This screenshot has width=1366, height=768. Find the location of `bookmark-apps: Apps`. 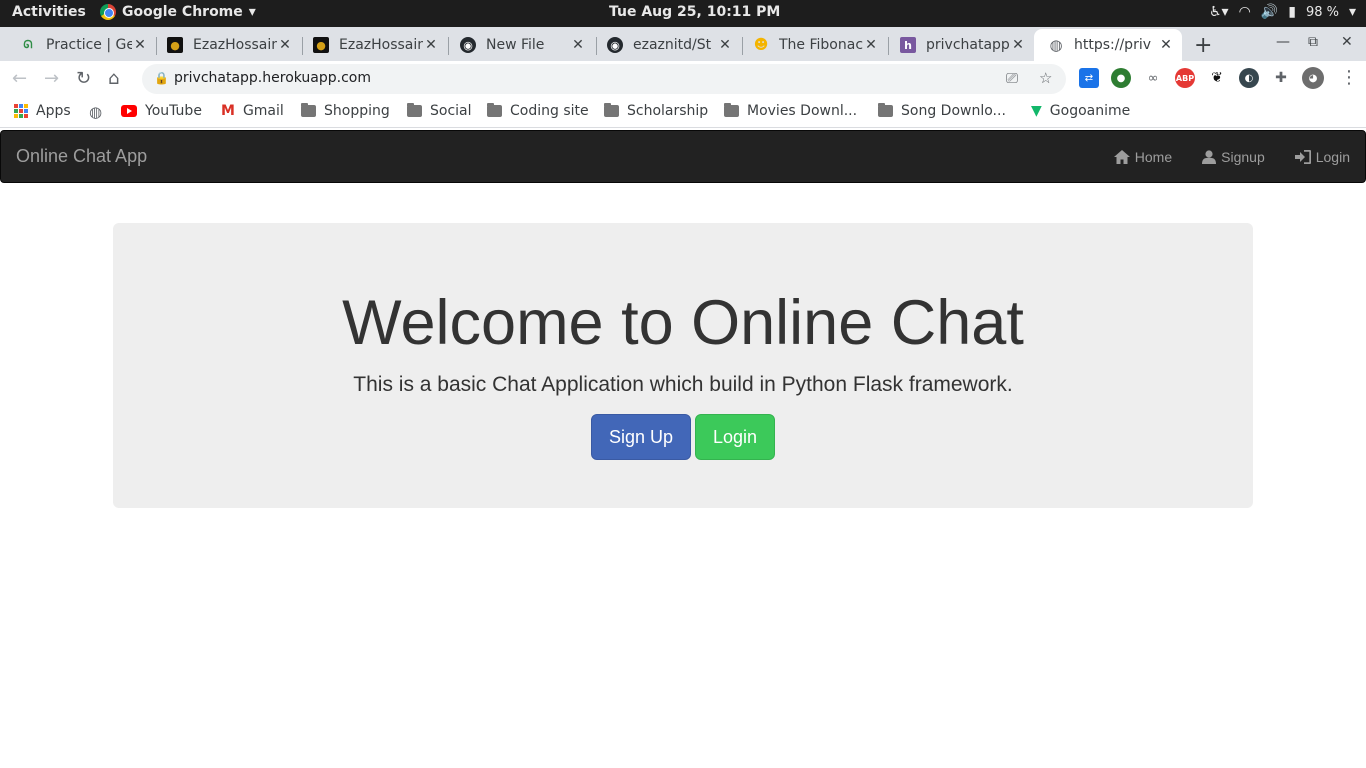

bookmark-apps: Apps is located at coordinates (42, 111).